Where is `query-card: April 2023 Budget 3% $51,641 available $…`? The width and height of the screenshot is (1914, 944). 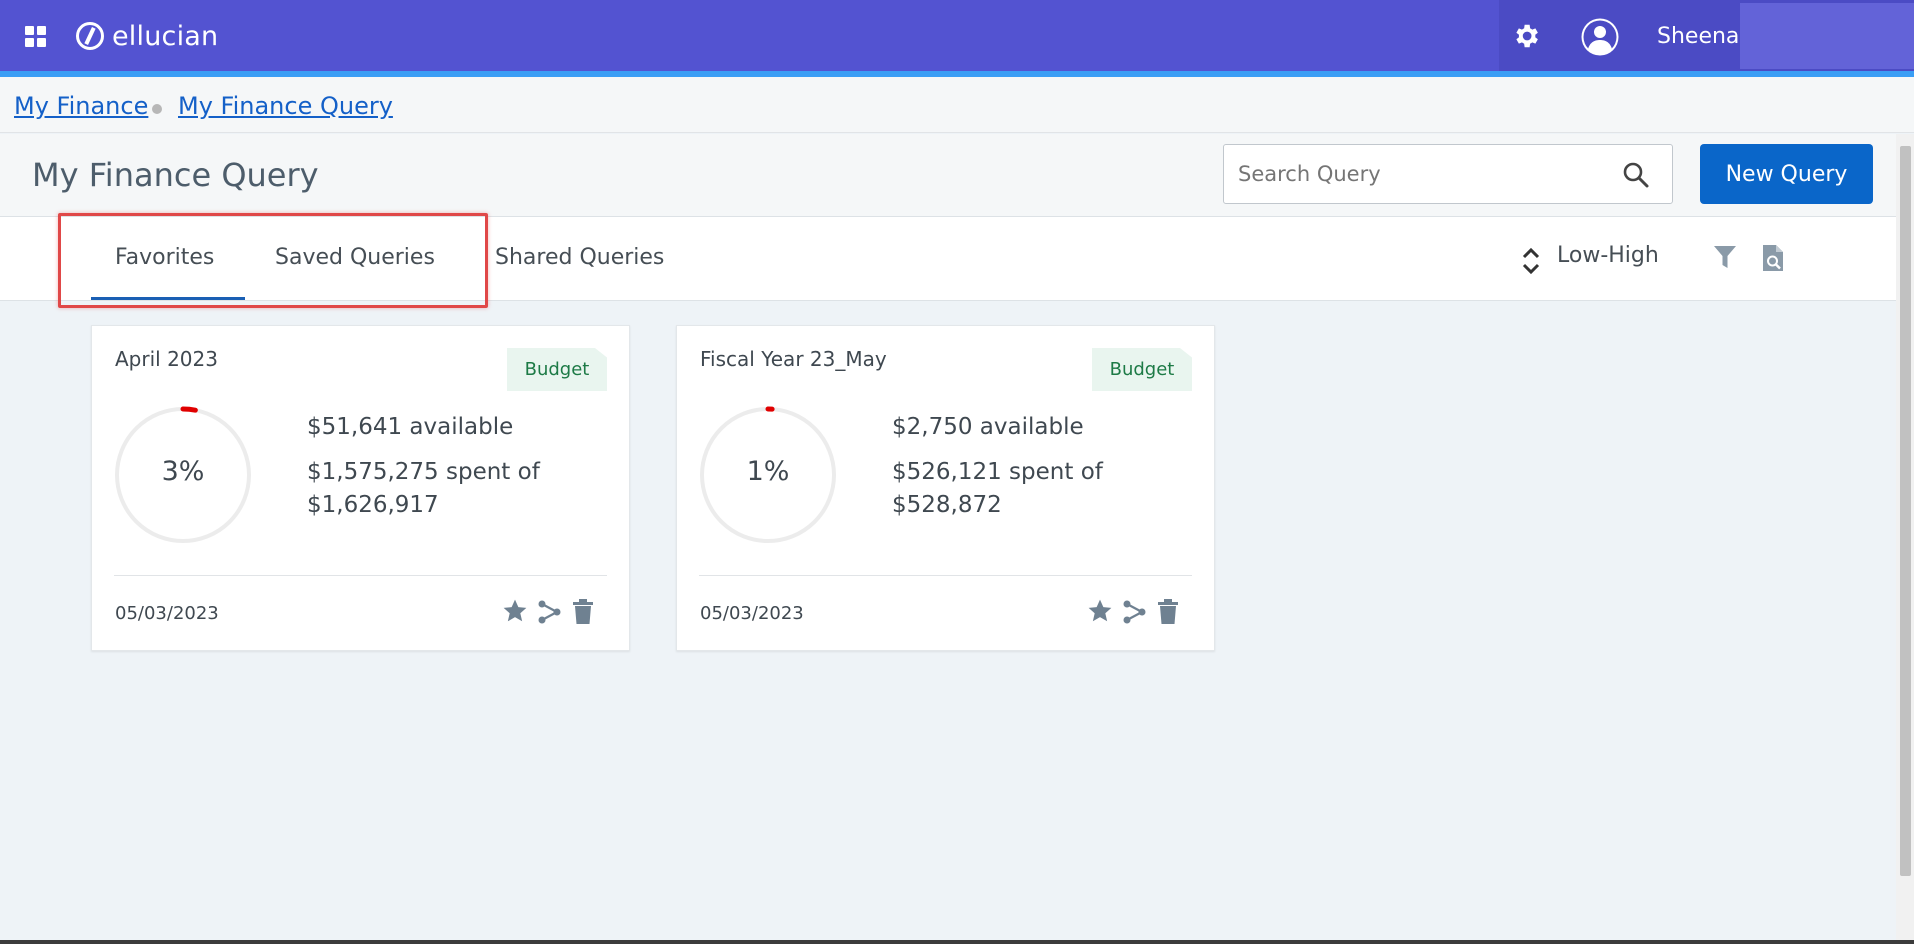
query-card: April 2023 Budget 3% $51,641 available $… is located at coordinates (360, 488).